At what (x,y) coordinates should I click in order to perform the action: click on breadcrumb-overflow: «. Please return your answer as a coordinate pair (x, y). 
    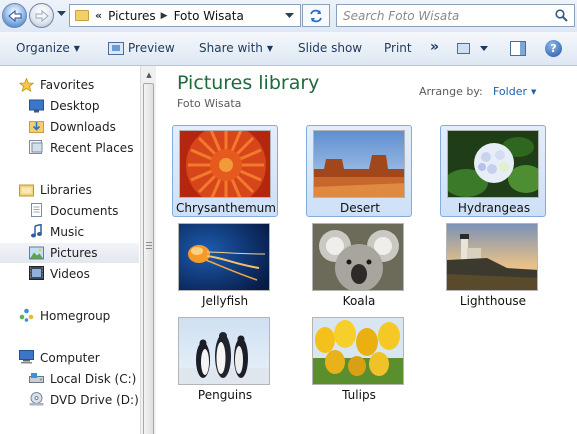
    Looking at the image, I should click on (98, 15).